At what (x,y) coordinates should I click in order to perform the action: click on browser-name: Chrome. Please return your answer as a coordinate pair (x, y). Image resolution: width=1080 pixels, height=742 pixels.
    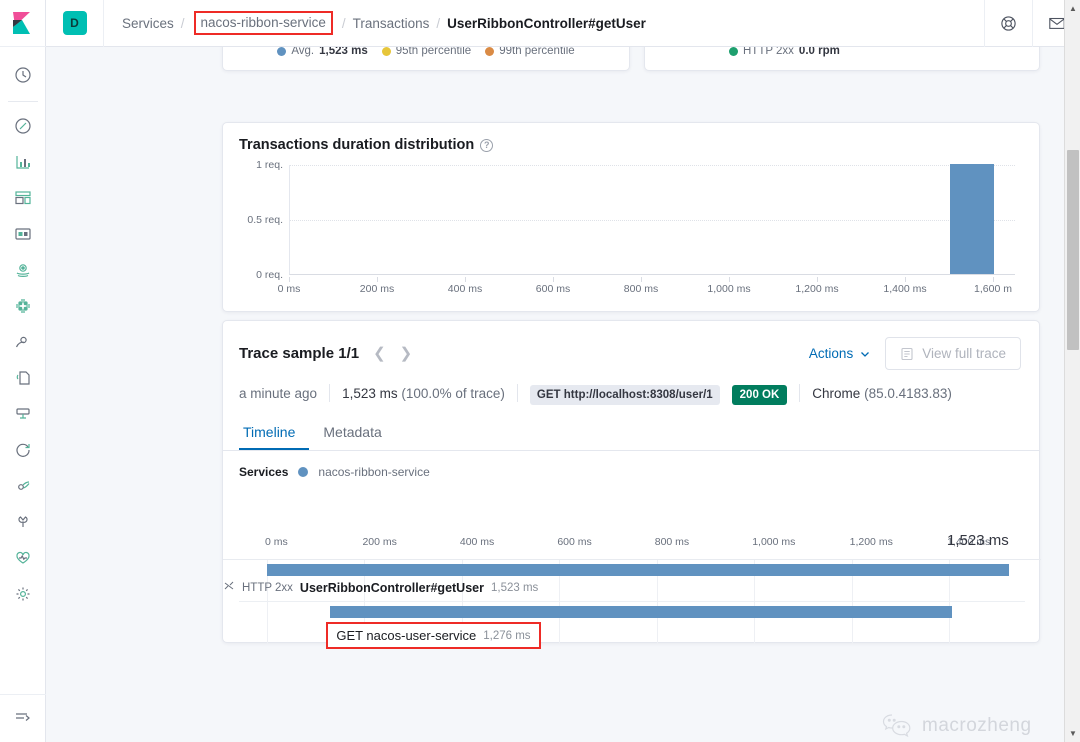
    Looking at the image, I should click on (836, 393).